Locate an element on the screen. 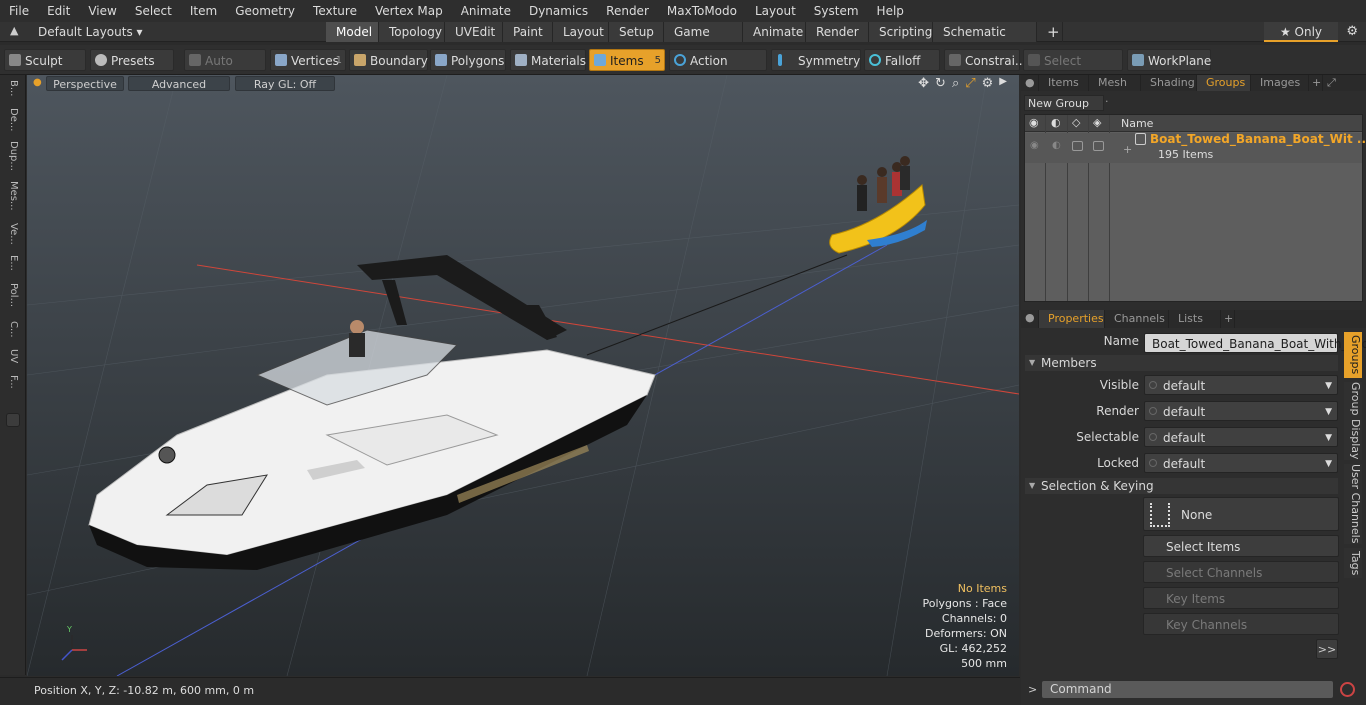 This screenshot has height=705, width=1366. auto-select-button: Auto Select is located at coordinates (225, 69).